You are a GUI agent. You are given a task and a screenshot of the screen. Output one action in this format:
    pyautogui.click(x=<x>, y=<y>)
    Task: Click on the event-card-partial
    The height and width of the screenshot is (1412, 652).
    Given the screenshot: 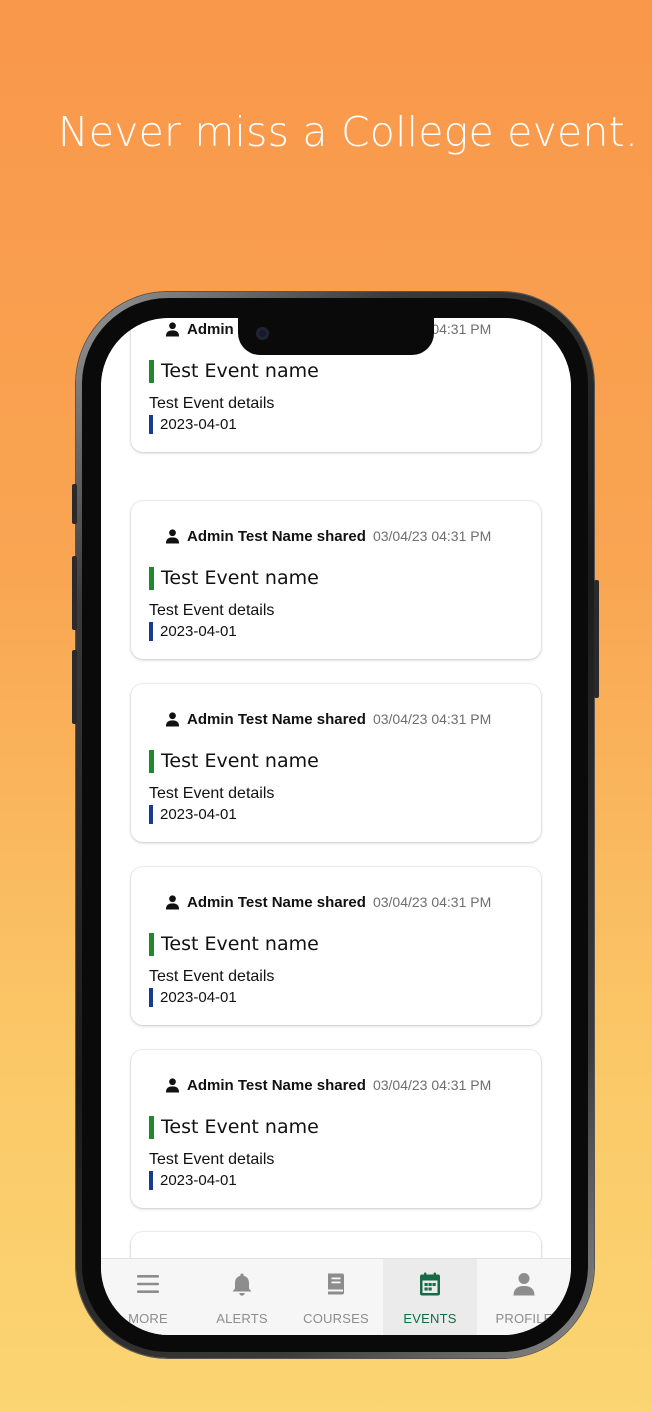 What is the action you would take?
    pyautogui.click(x=336, y=1245)
    